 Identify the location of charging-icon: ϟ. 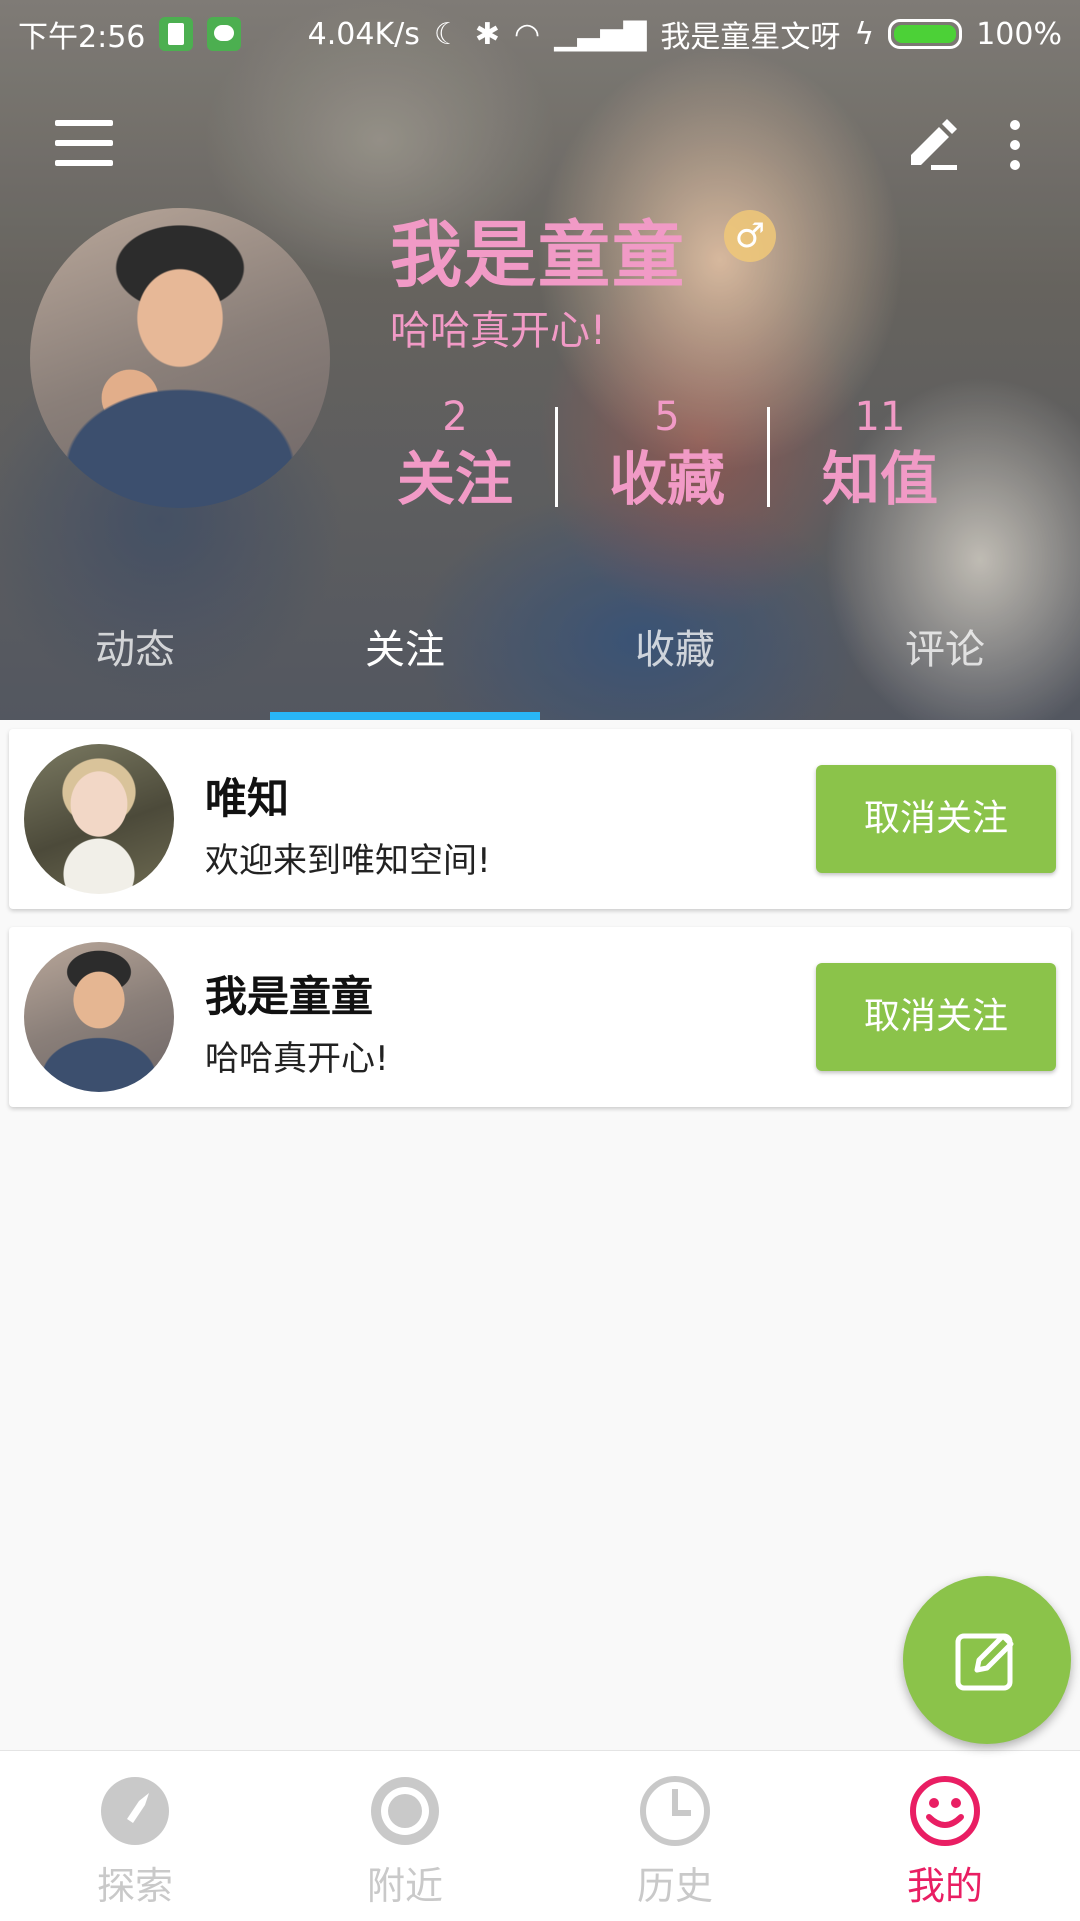
(864, 34).